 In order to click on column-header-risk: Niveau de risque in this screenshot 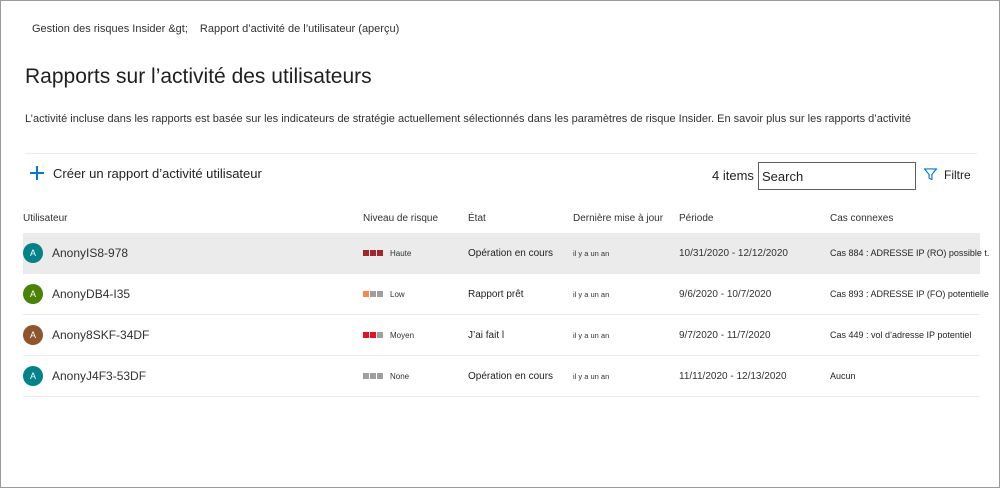, I will do `click(413, 218)`.